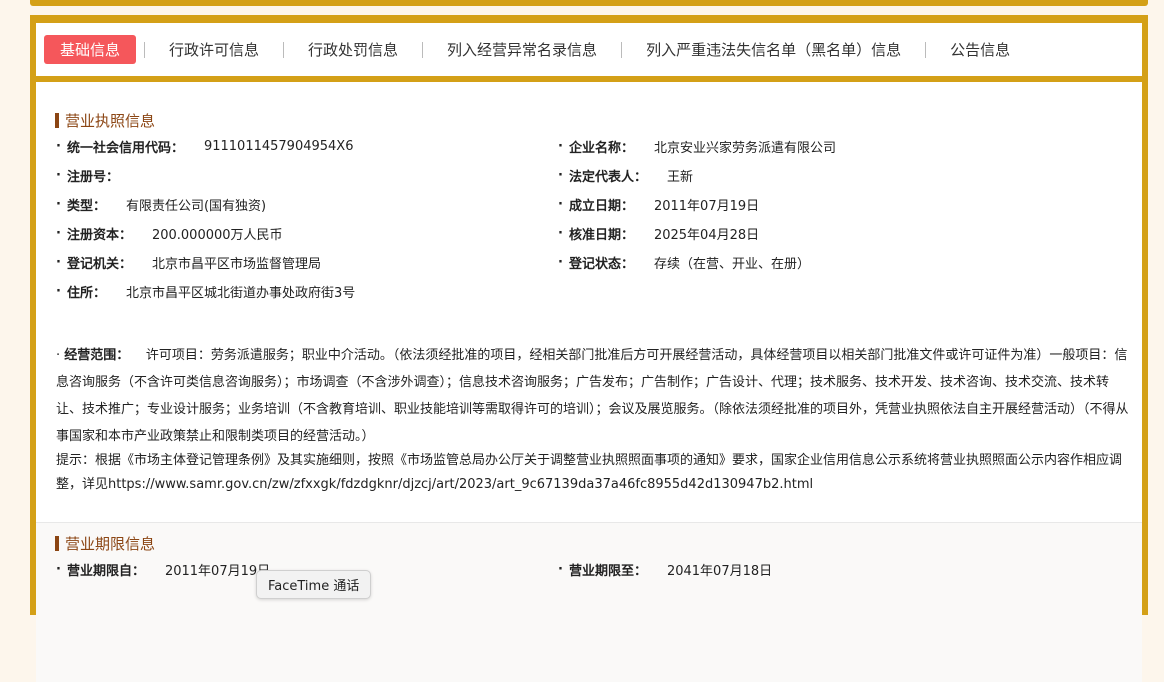 The image size is (1164, 682). What do you see at coordinates (314, 584) in the screenshot?
I see `facetime-tooltip: FaceTime 通话` at bounding box center [314, 584].